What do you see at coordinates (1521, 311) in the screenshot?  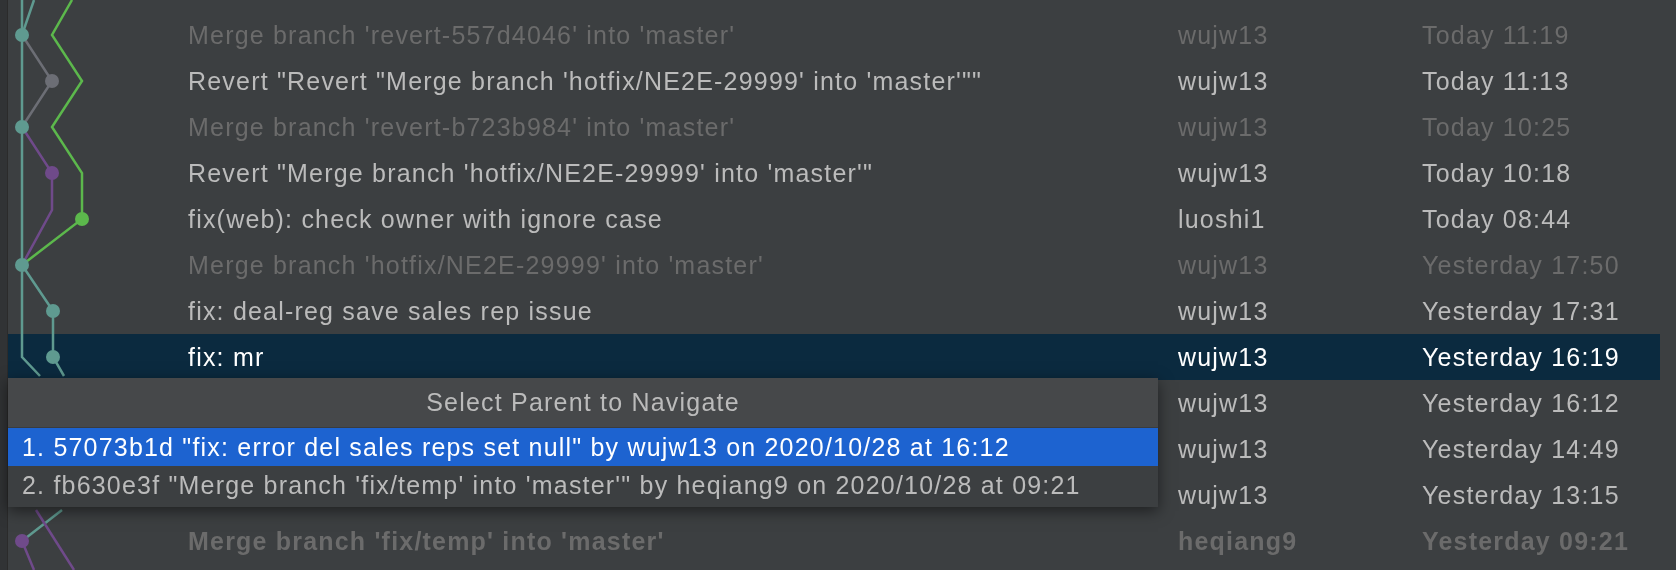 I see `commit-date: Yesterday 17:31` at bounding box center [1521, 311].